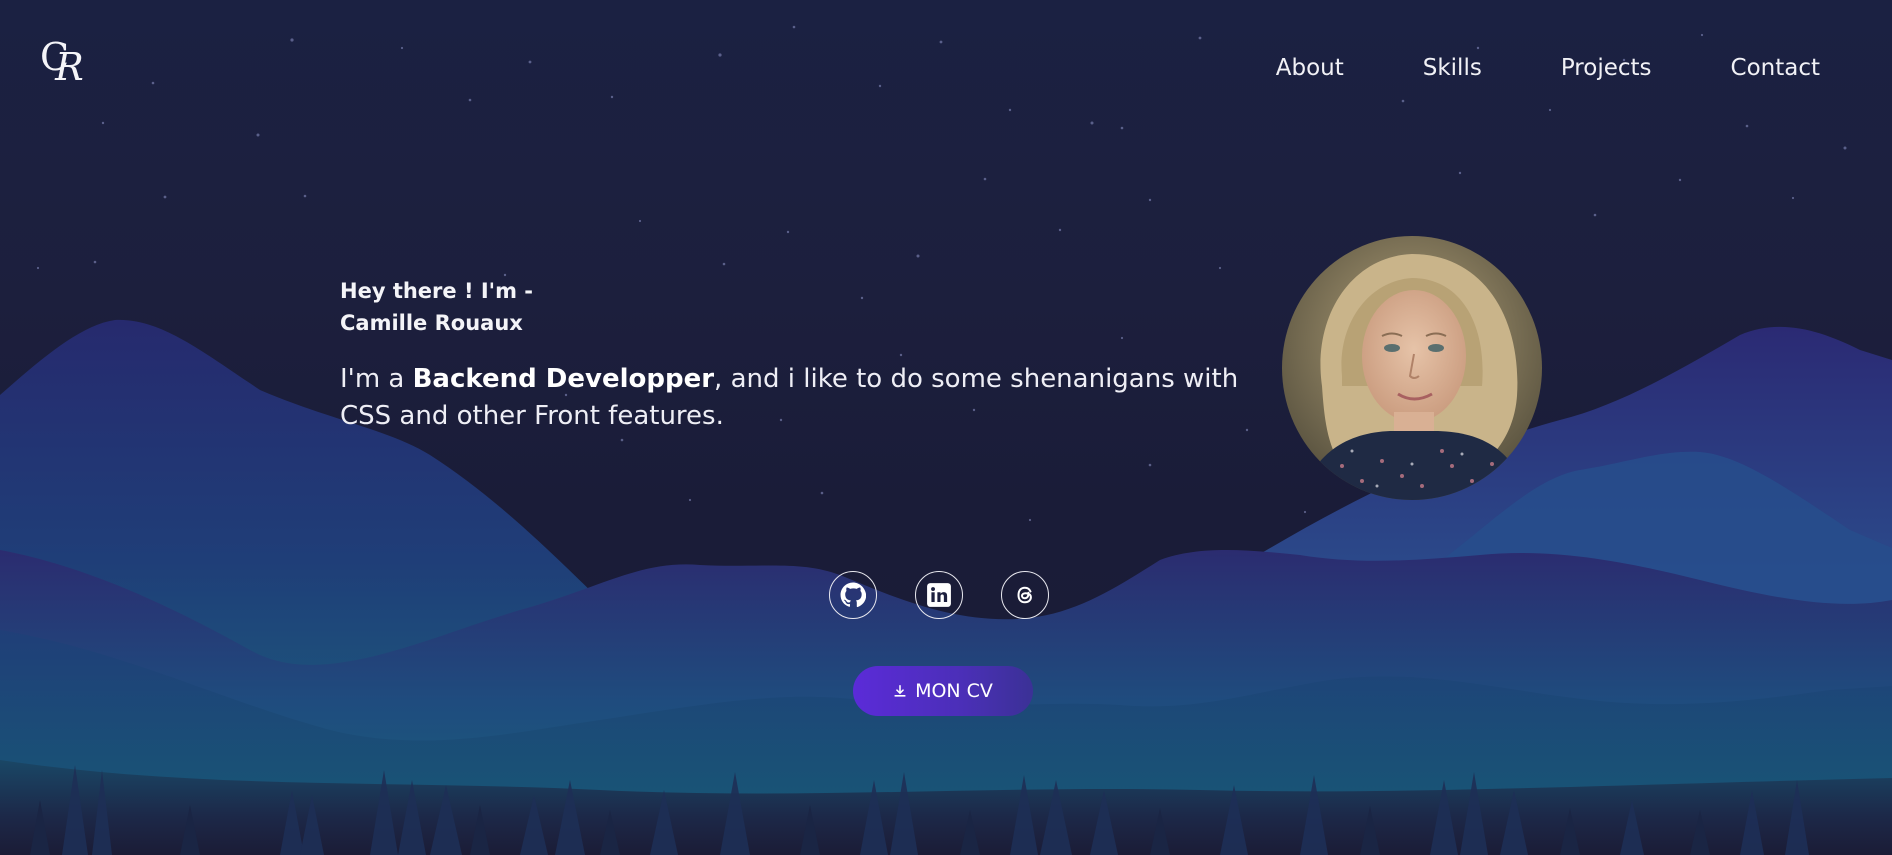  Describe the element at coordinates (954, 691) in the screenshot. I see `cv-button-label: MON CV` at that location.